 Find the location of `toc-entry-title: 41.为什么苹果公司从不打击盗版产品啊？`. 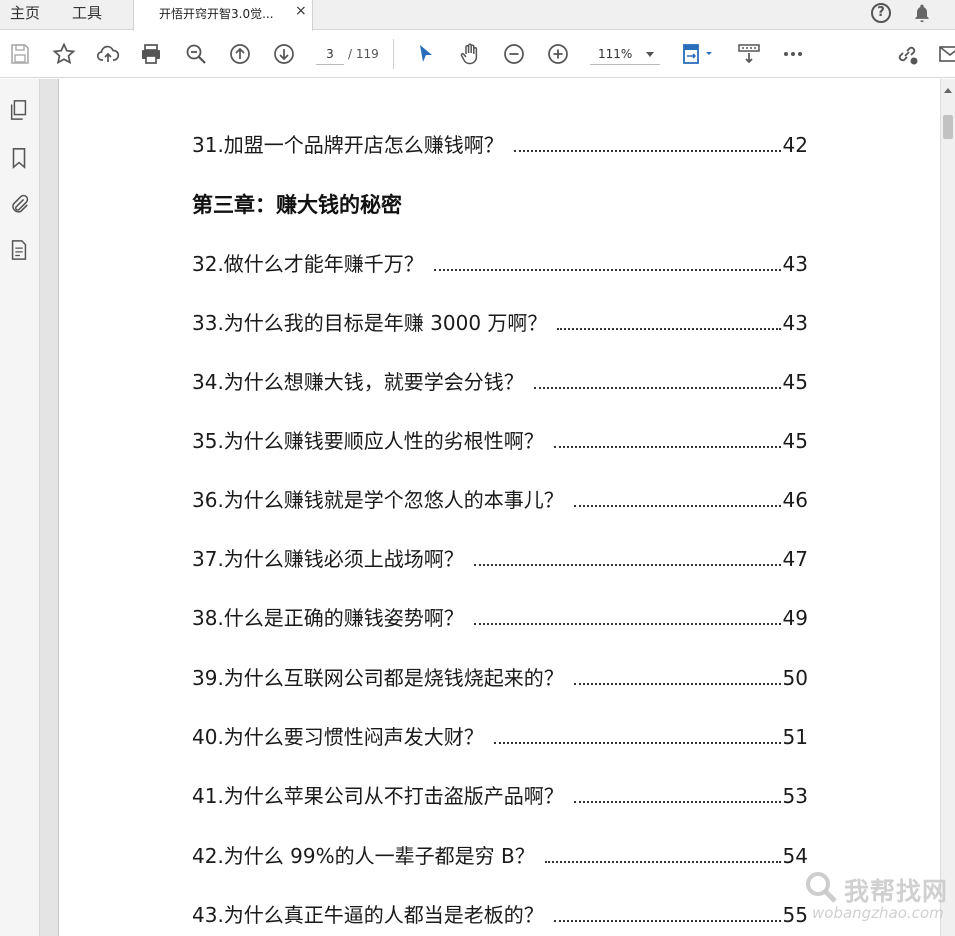

toc-entry-title: 41.为什么苹果公司从不打击盗版产品啊？ is located at coordinates (378, 796).